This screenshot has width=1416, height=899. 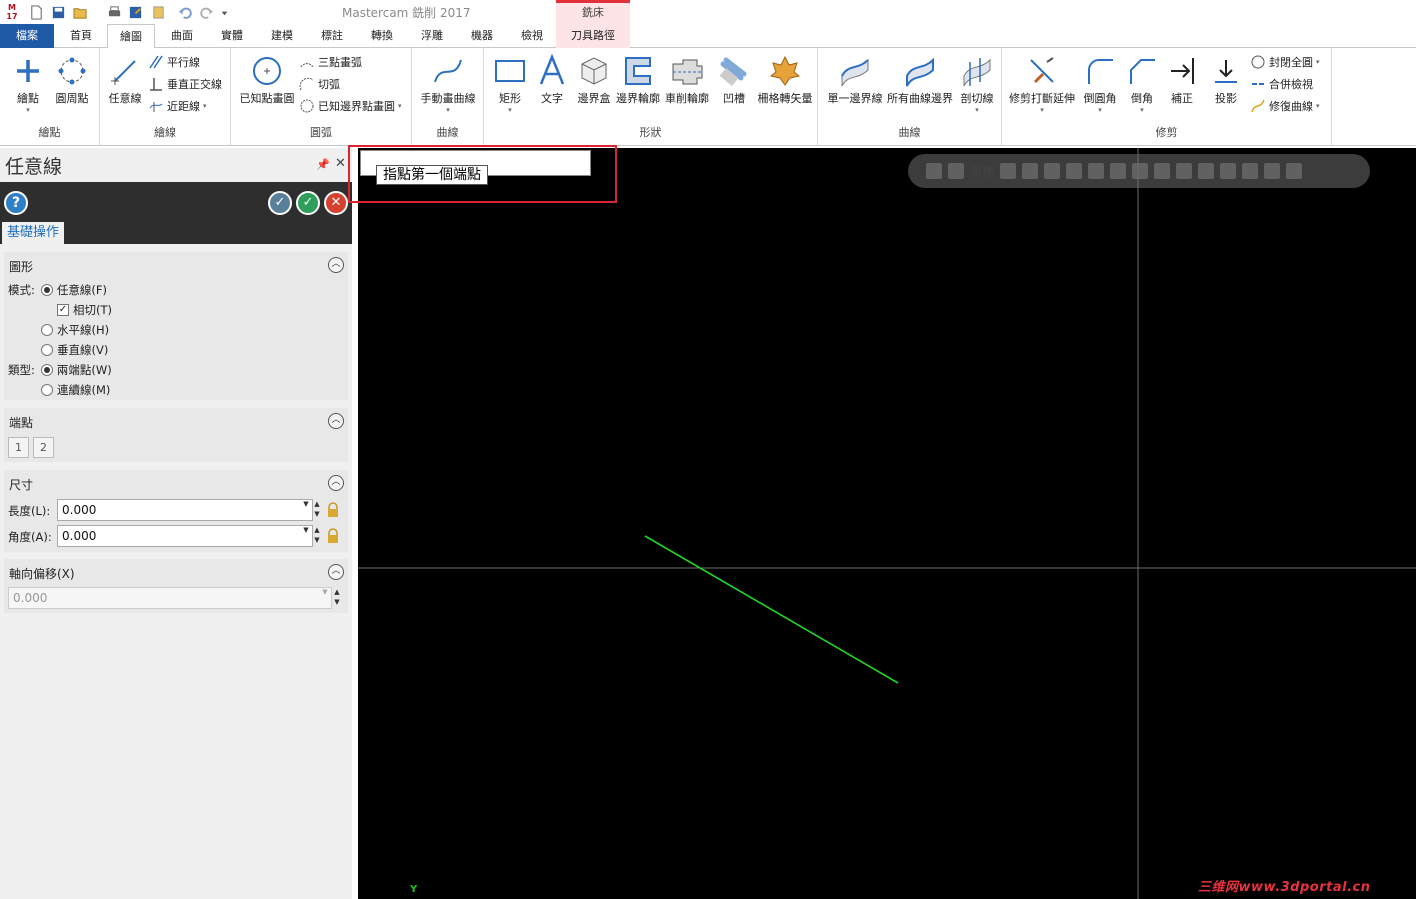 I want to click on project-button: 投影, so click(x=1226, y=84).